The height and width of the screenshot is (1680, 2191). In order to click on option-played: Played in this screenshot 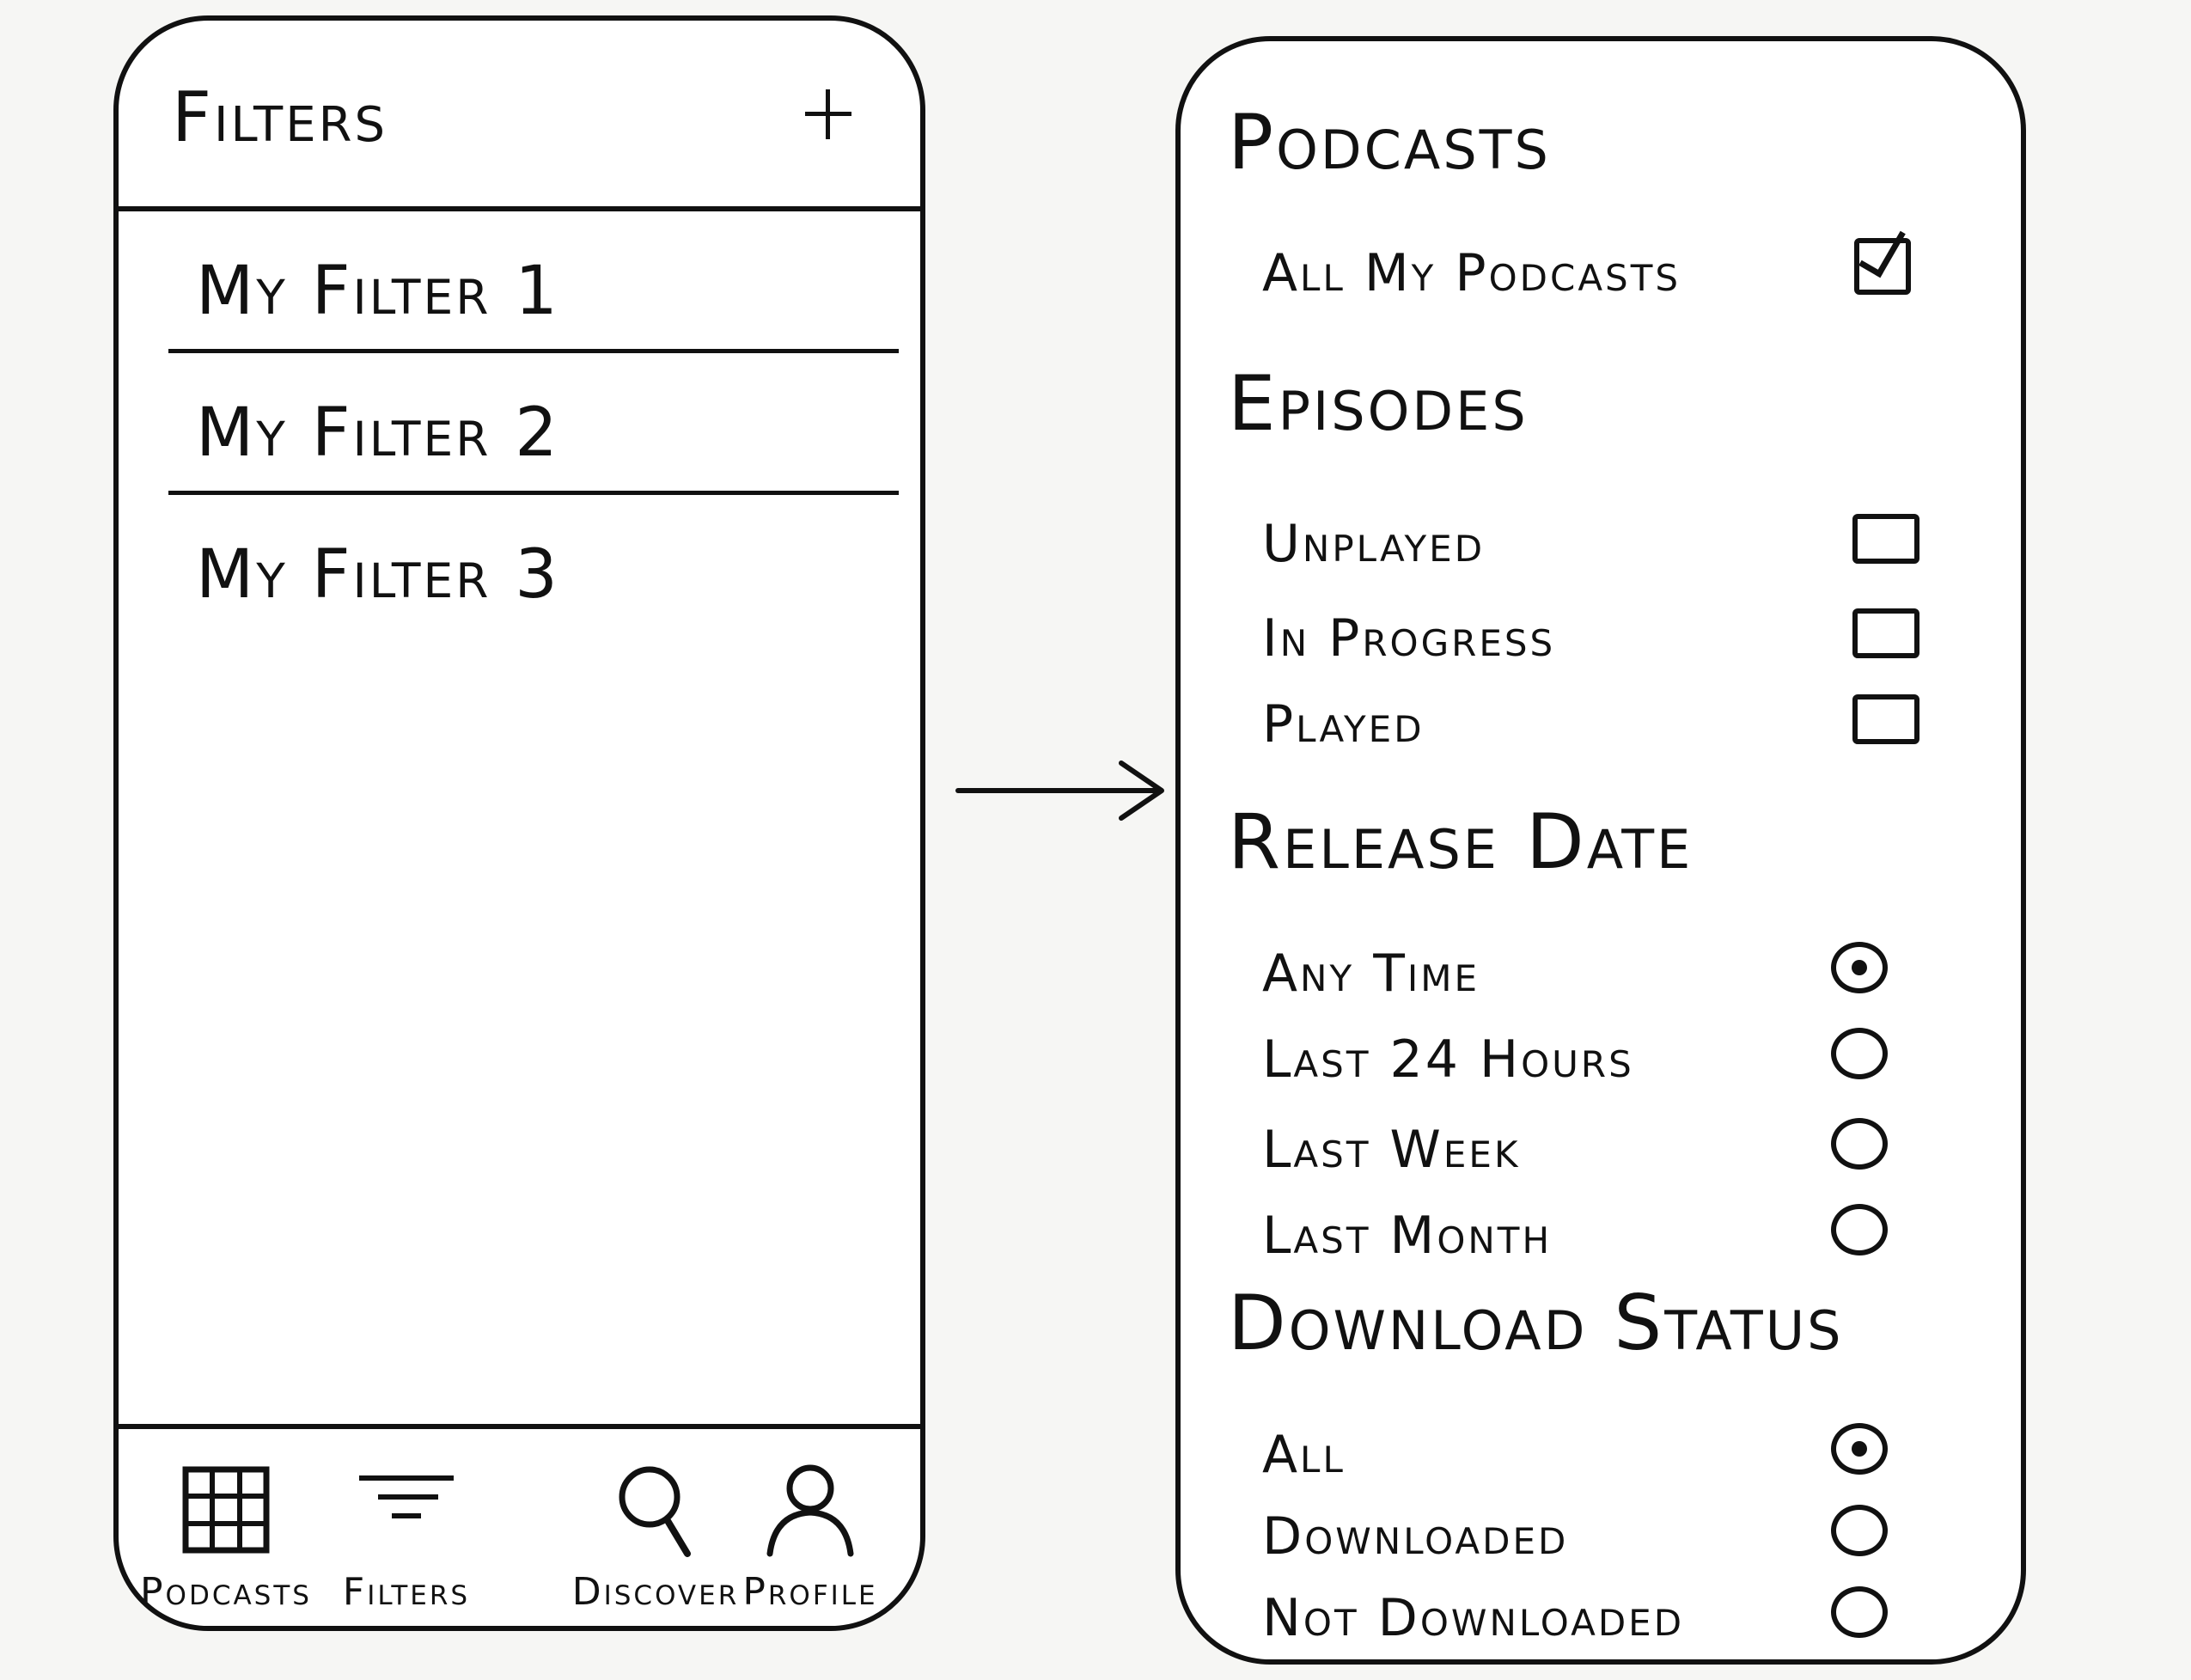, I will do `click(1601, 725)`.